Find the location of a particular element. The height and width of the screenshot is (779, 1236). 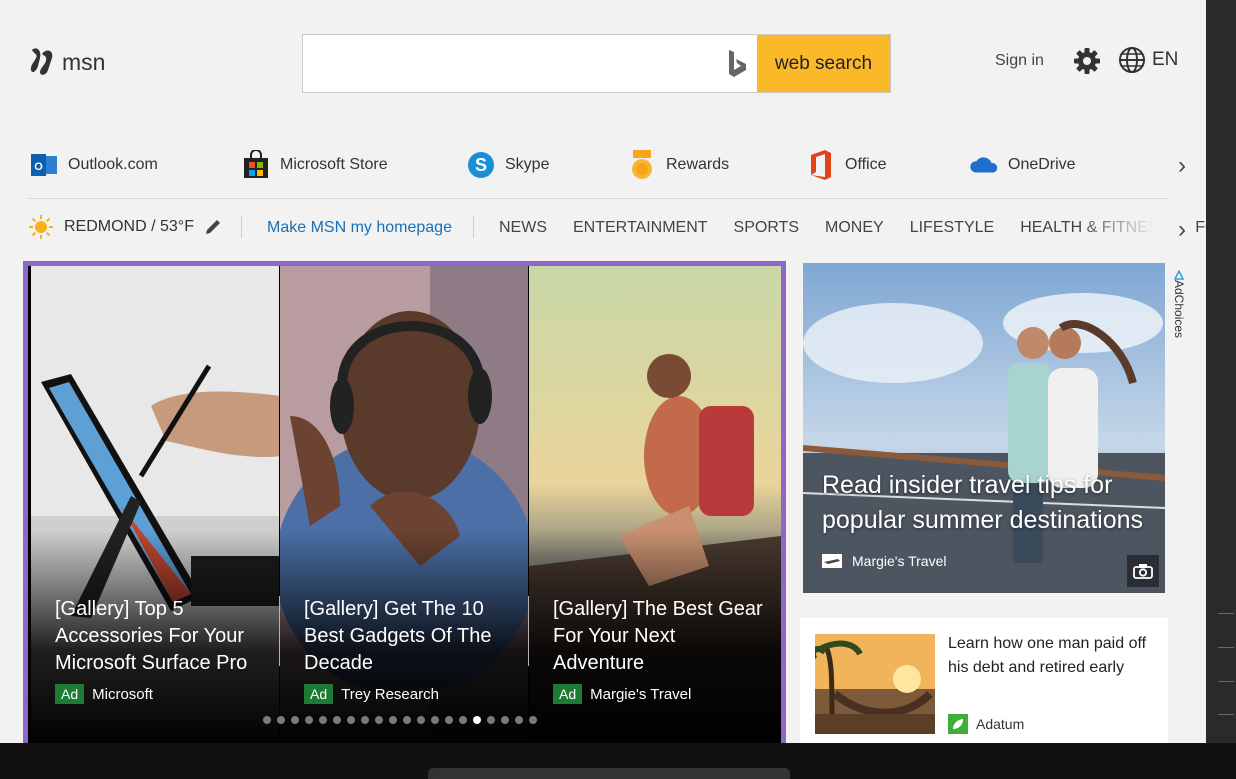

rewards-icon is located at coordinates (642, 165).